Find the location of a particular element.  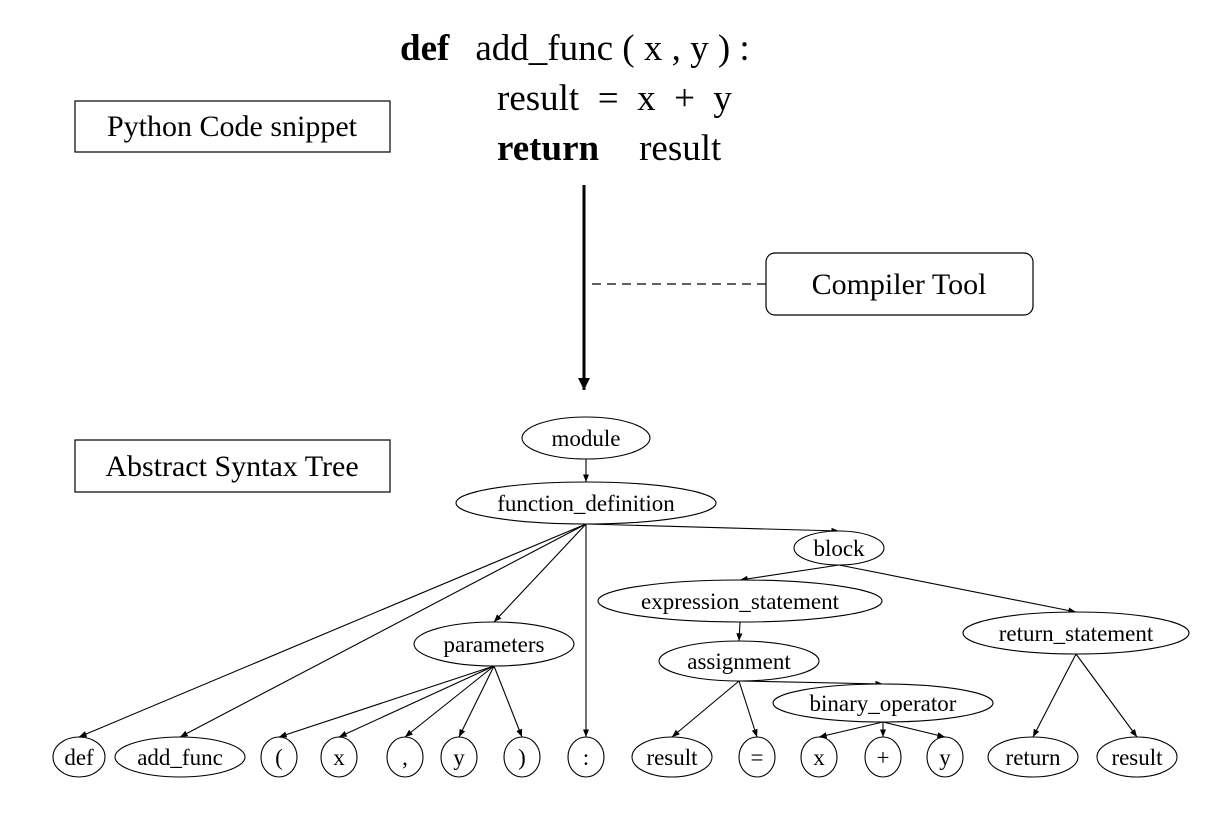

node-label: return_statement is located at coordinates (1076, 633).